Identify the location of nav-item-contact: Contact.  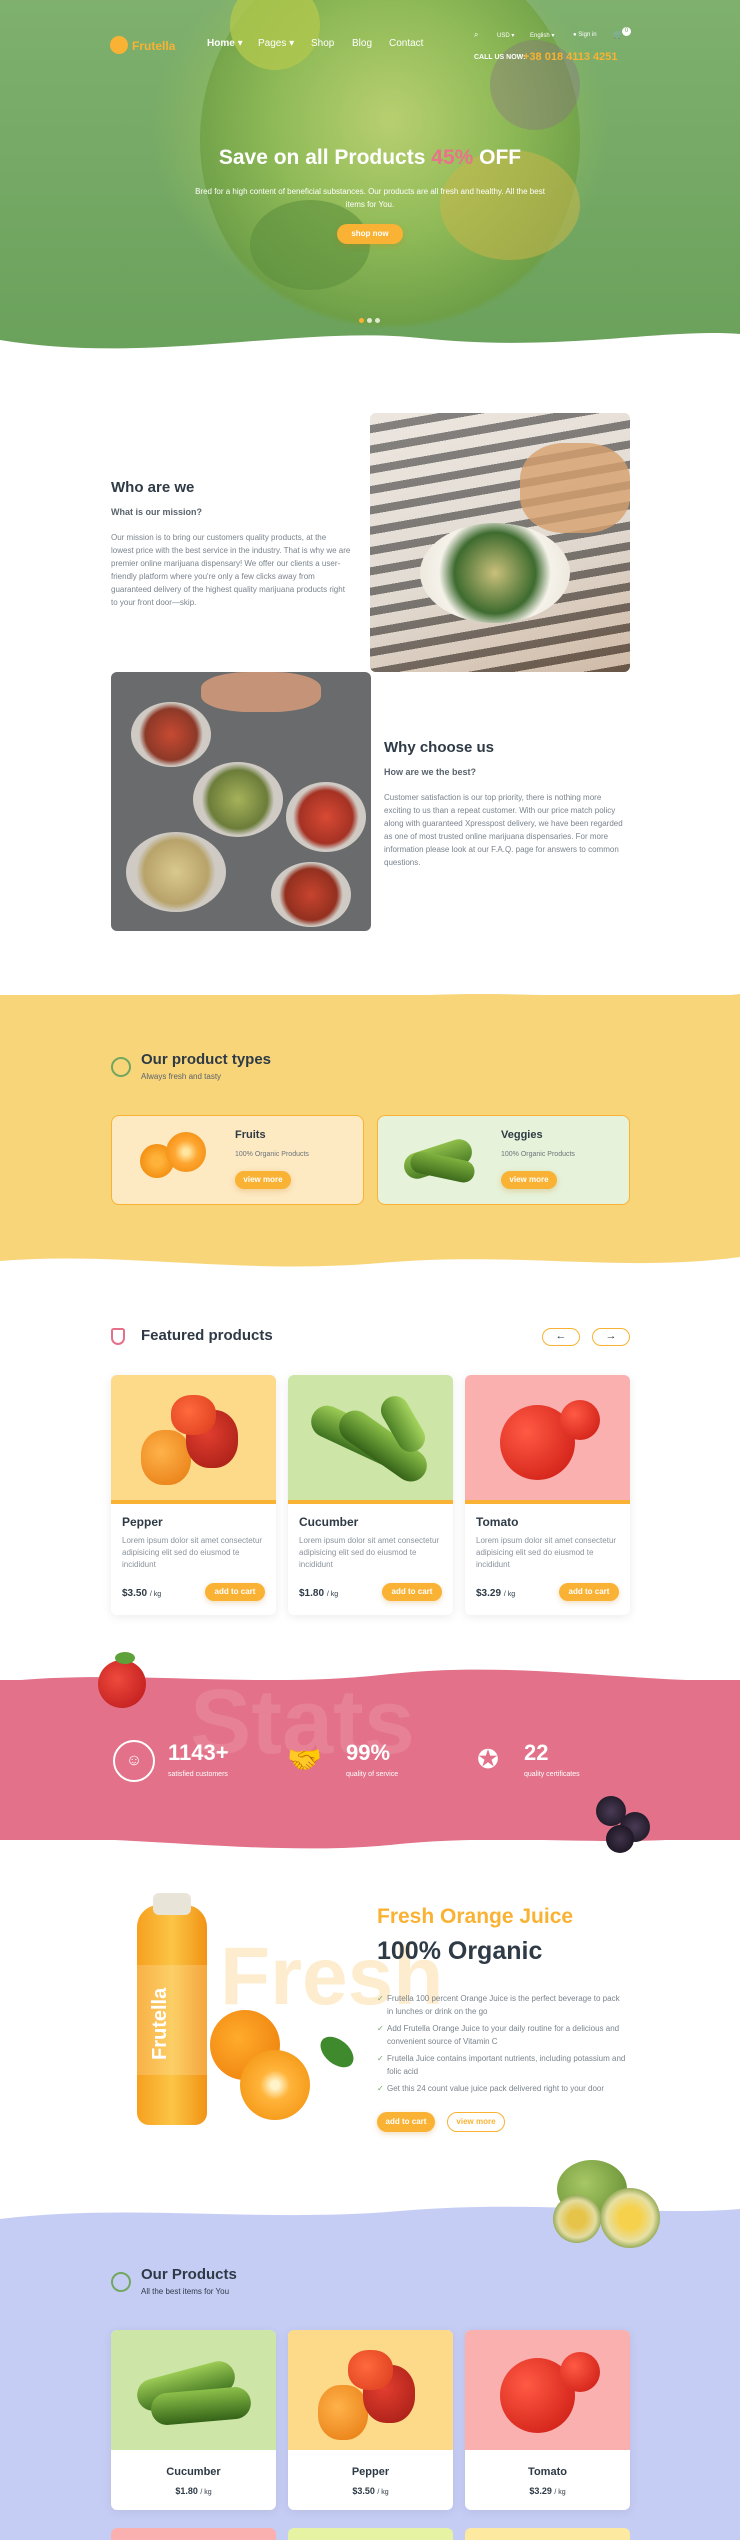
(406, 43).